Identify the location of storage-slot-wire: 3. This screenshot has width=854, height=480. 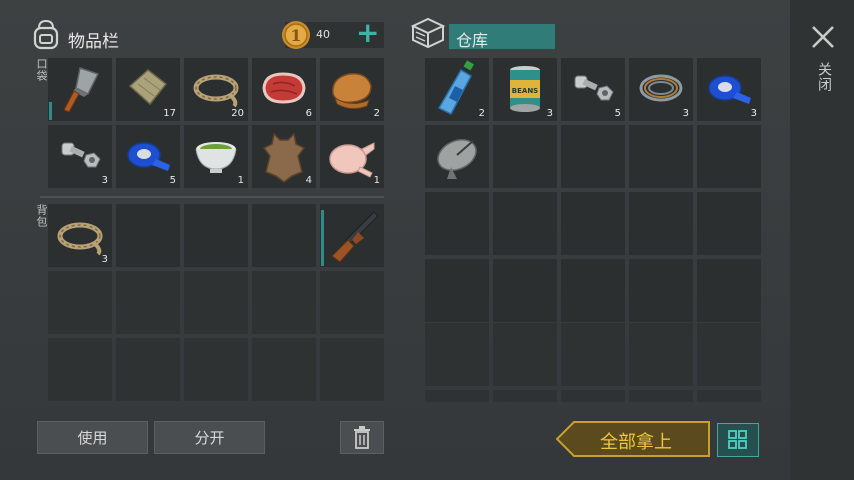
(661, 89).